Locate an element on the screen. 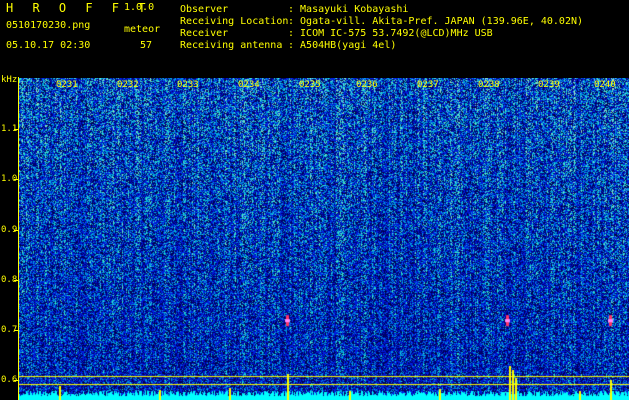 This screenshot has height=400, width=629. meteor-count: 57 is located at coordinates (146, 45).